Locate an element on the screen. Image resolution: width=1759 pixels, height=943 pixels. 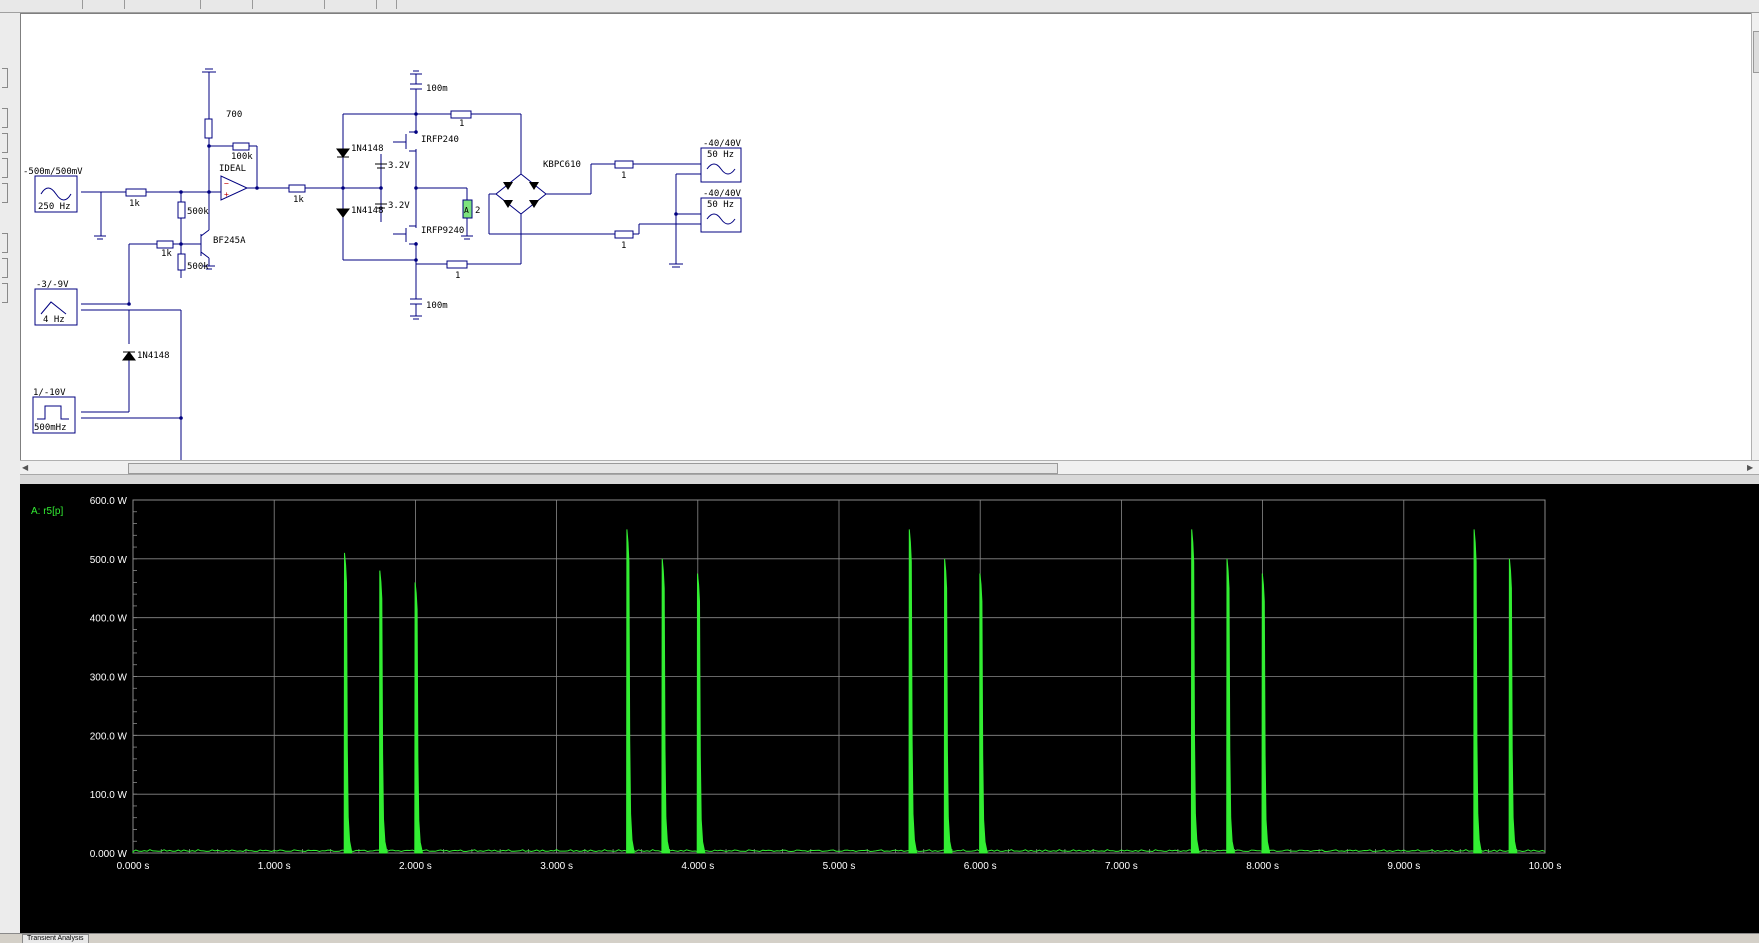
resistor-drain-bottom is located at coordinates (457, 264).